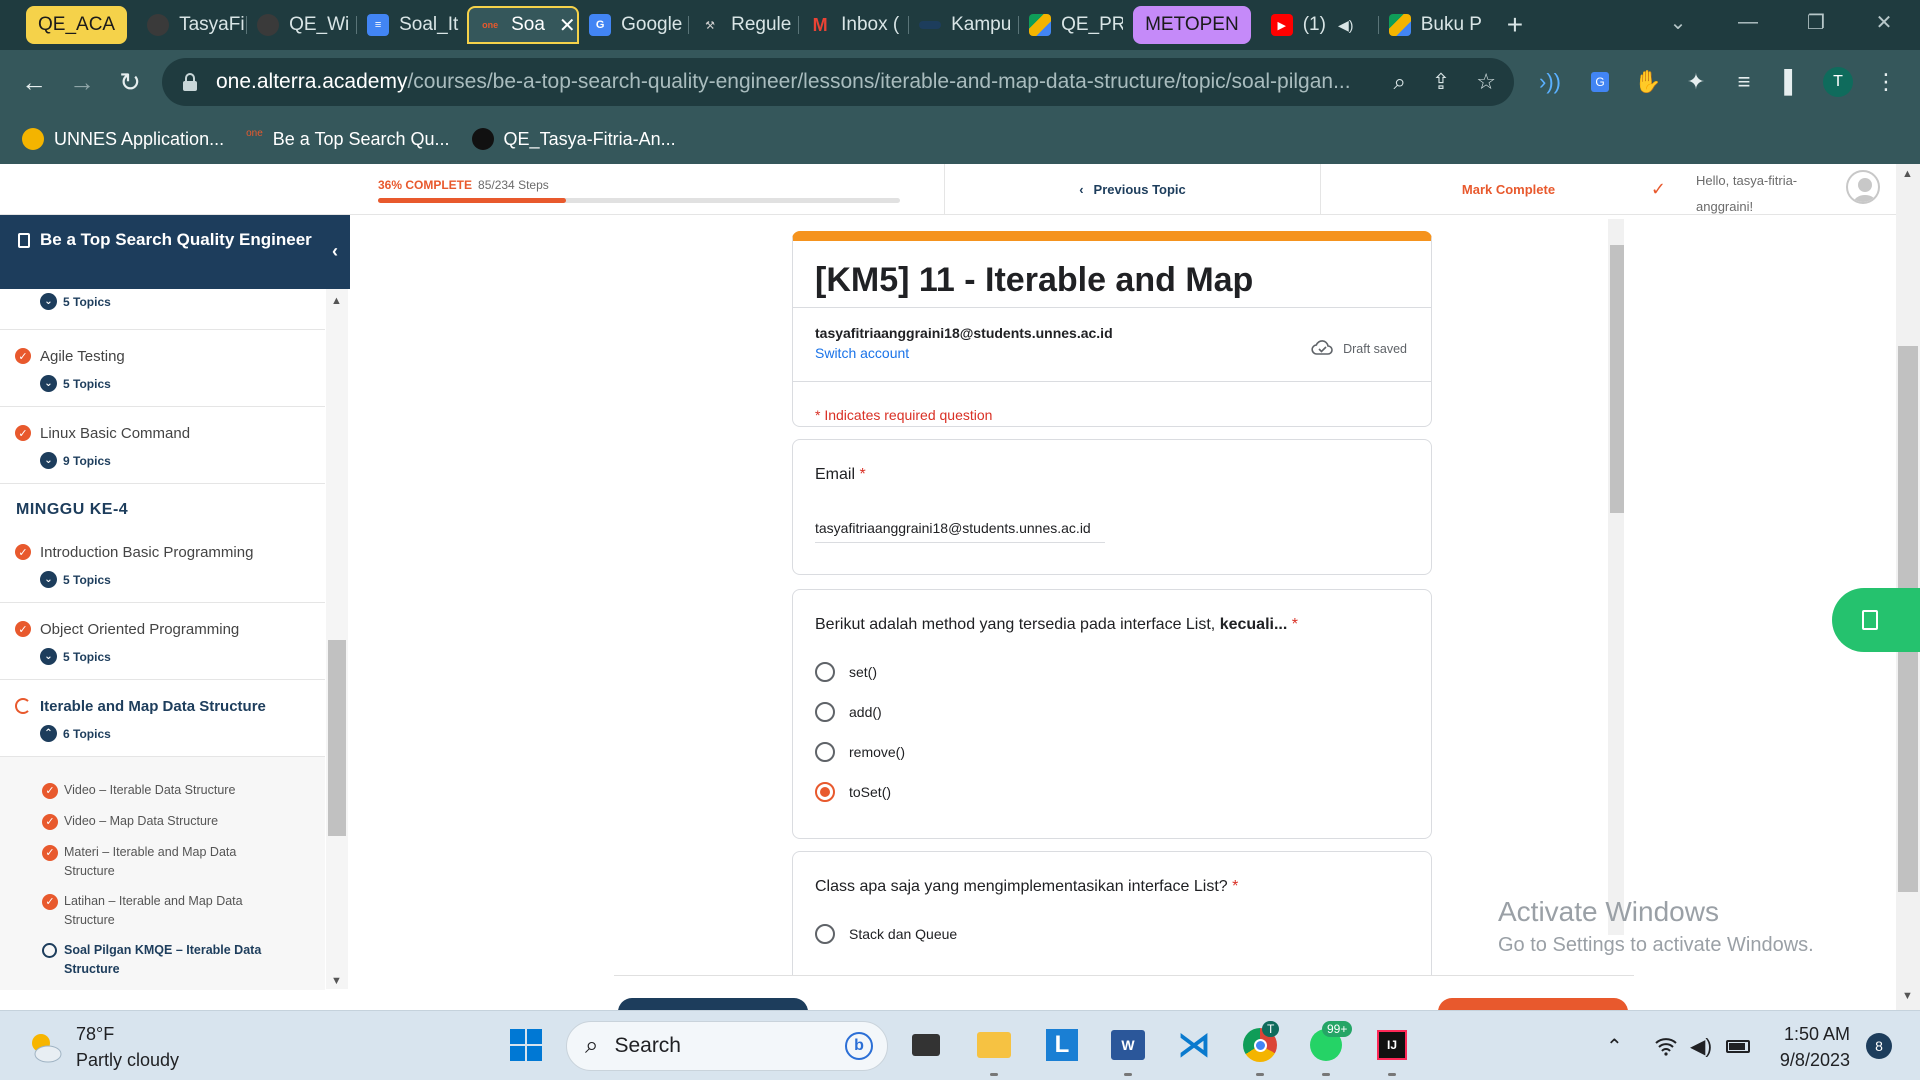  What do you see at coordinates (1666, 1045) in the screenshot?
I see `wifi-icon` at bounding box center [1666, 1045].